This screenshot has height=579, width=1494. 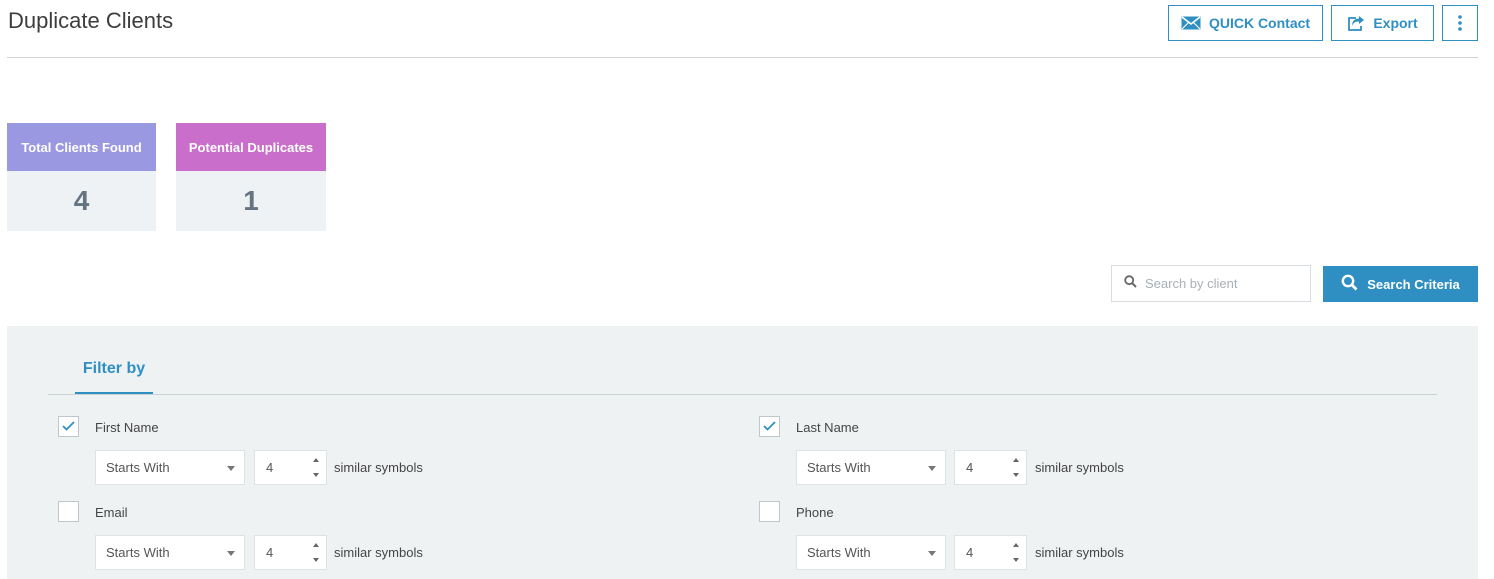 I want to click on first-name-mode-value: Starts With, so click(x=138, y=467).